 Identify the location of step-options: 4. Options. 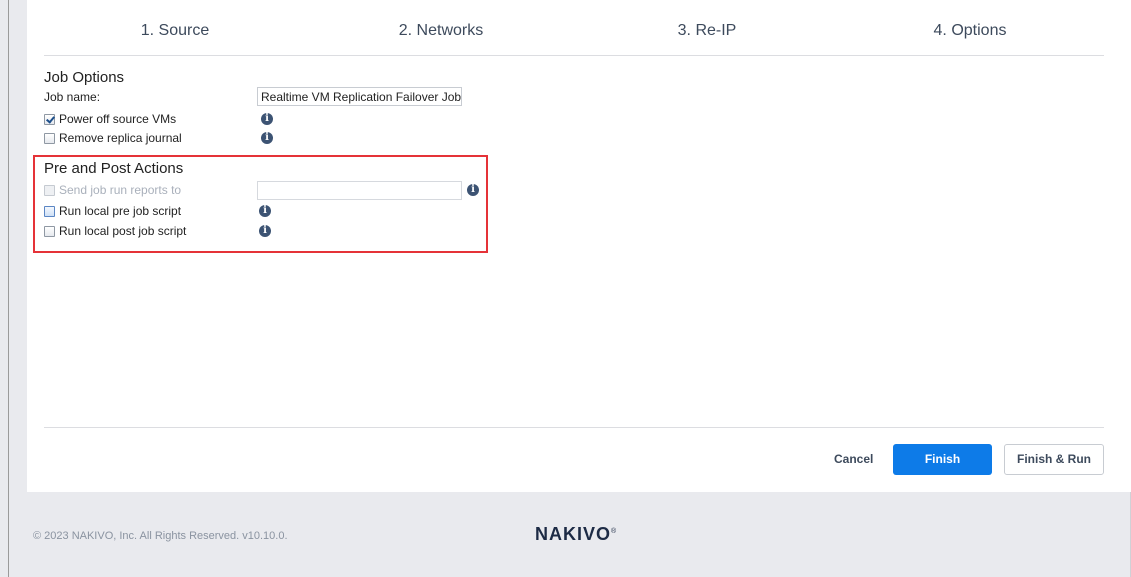
(970, 31).